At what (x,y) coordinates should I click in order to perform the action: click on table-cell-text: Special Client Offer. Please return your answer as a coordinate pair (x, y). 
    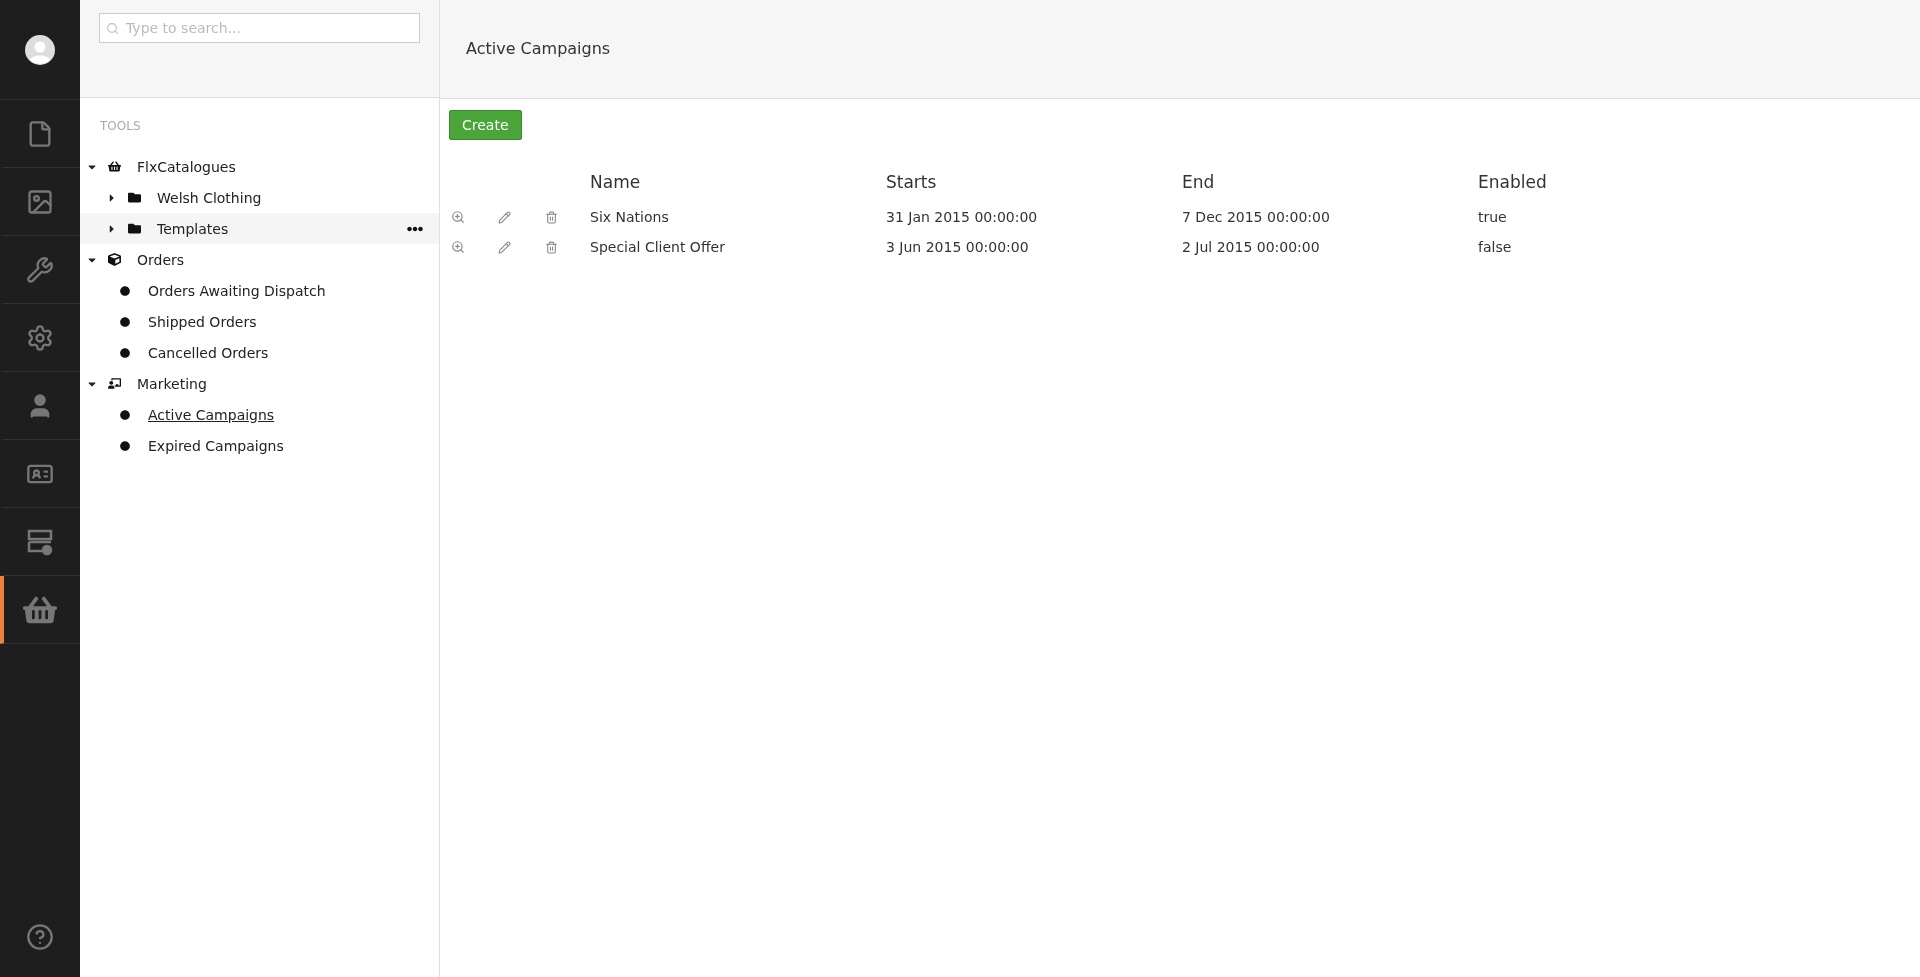
    Looking at the image, I should click on (658, 247).